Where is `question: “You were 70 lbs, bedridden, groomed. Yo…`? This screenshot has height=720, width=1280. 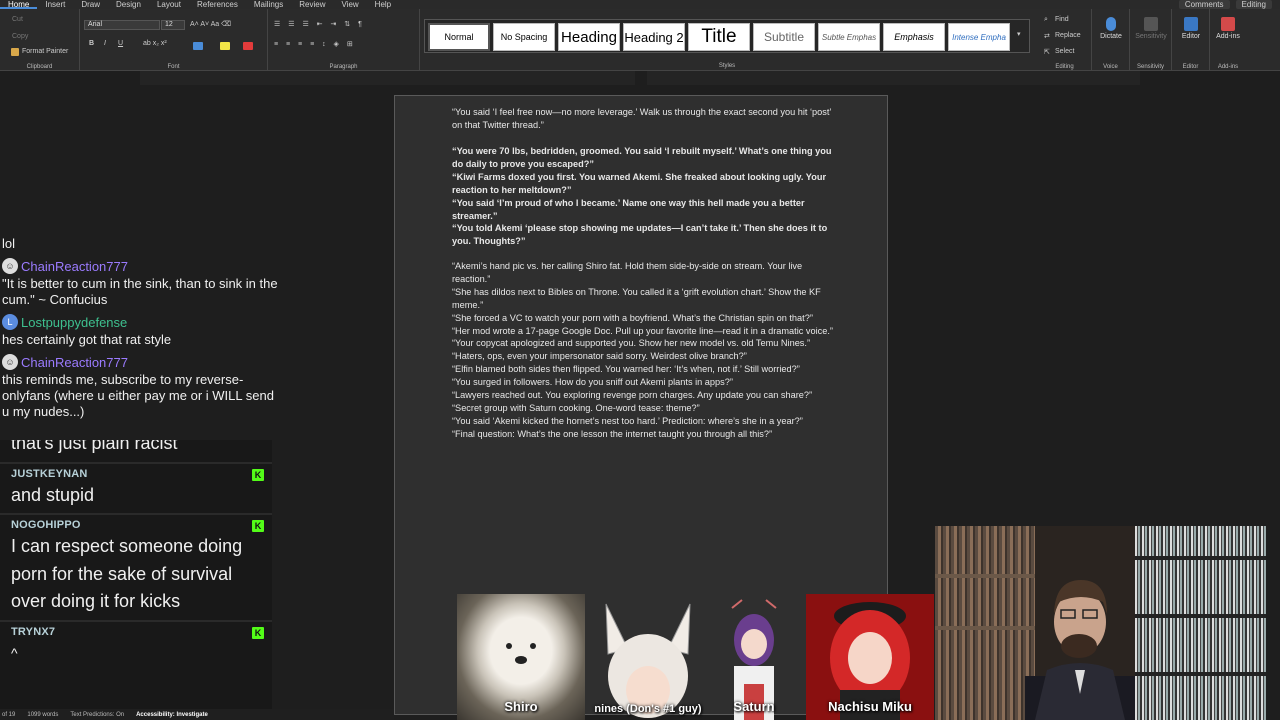
question: “You were 70 lbs, bedridden, groomed. Yo… is located at coordinates (642, 157).